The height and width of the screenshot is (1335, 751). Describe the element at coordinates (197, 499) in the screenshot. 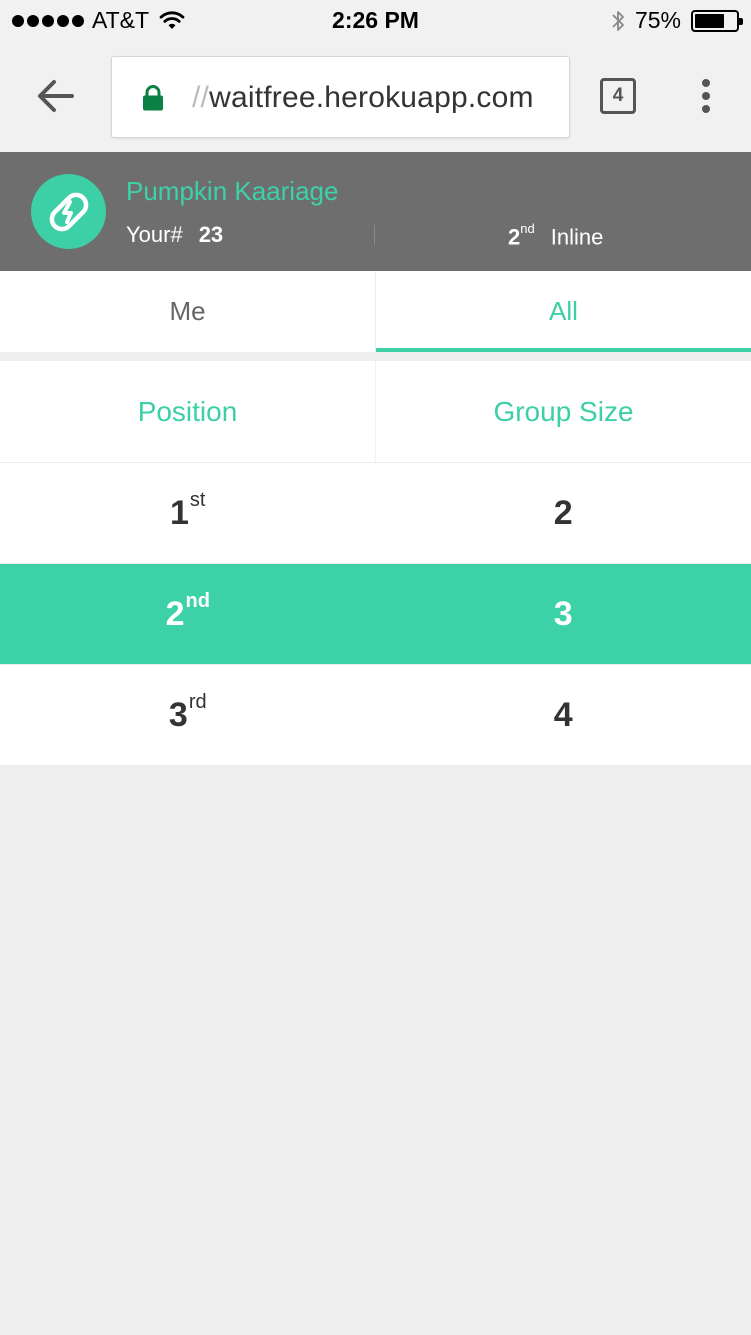

I see `position-suffix: st` at that location.